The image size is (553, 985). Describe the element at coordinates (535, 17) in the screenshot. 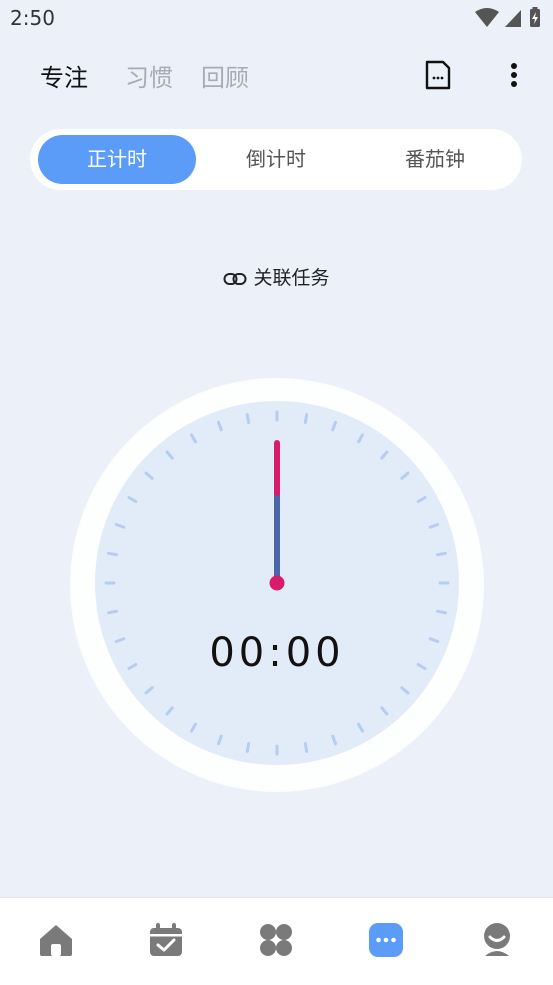

I see `battery-charging-icon` at that location.